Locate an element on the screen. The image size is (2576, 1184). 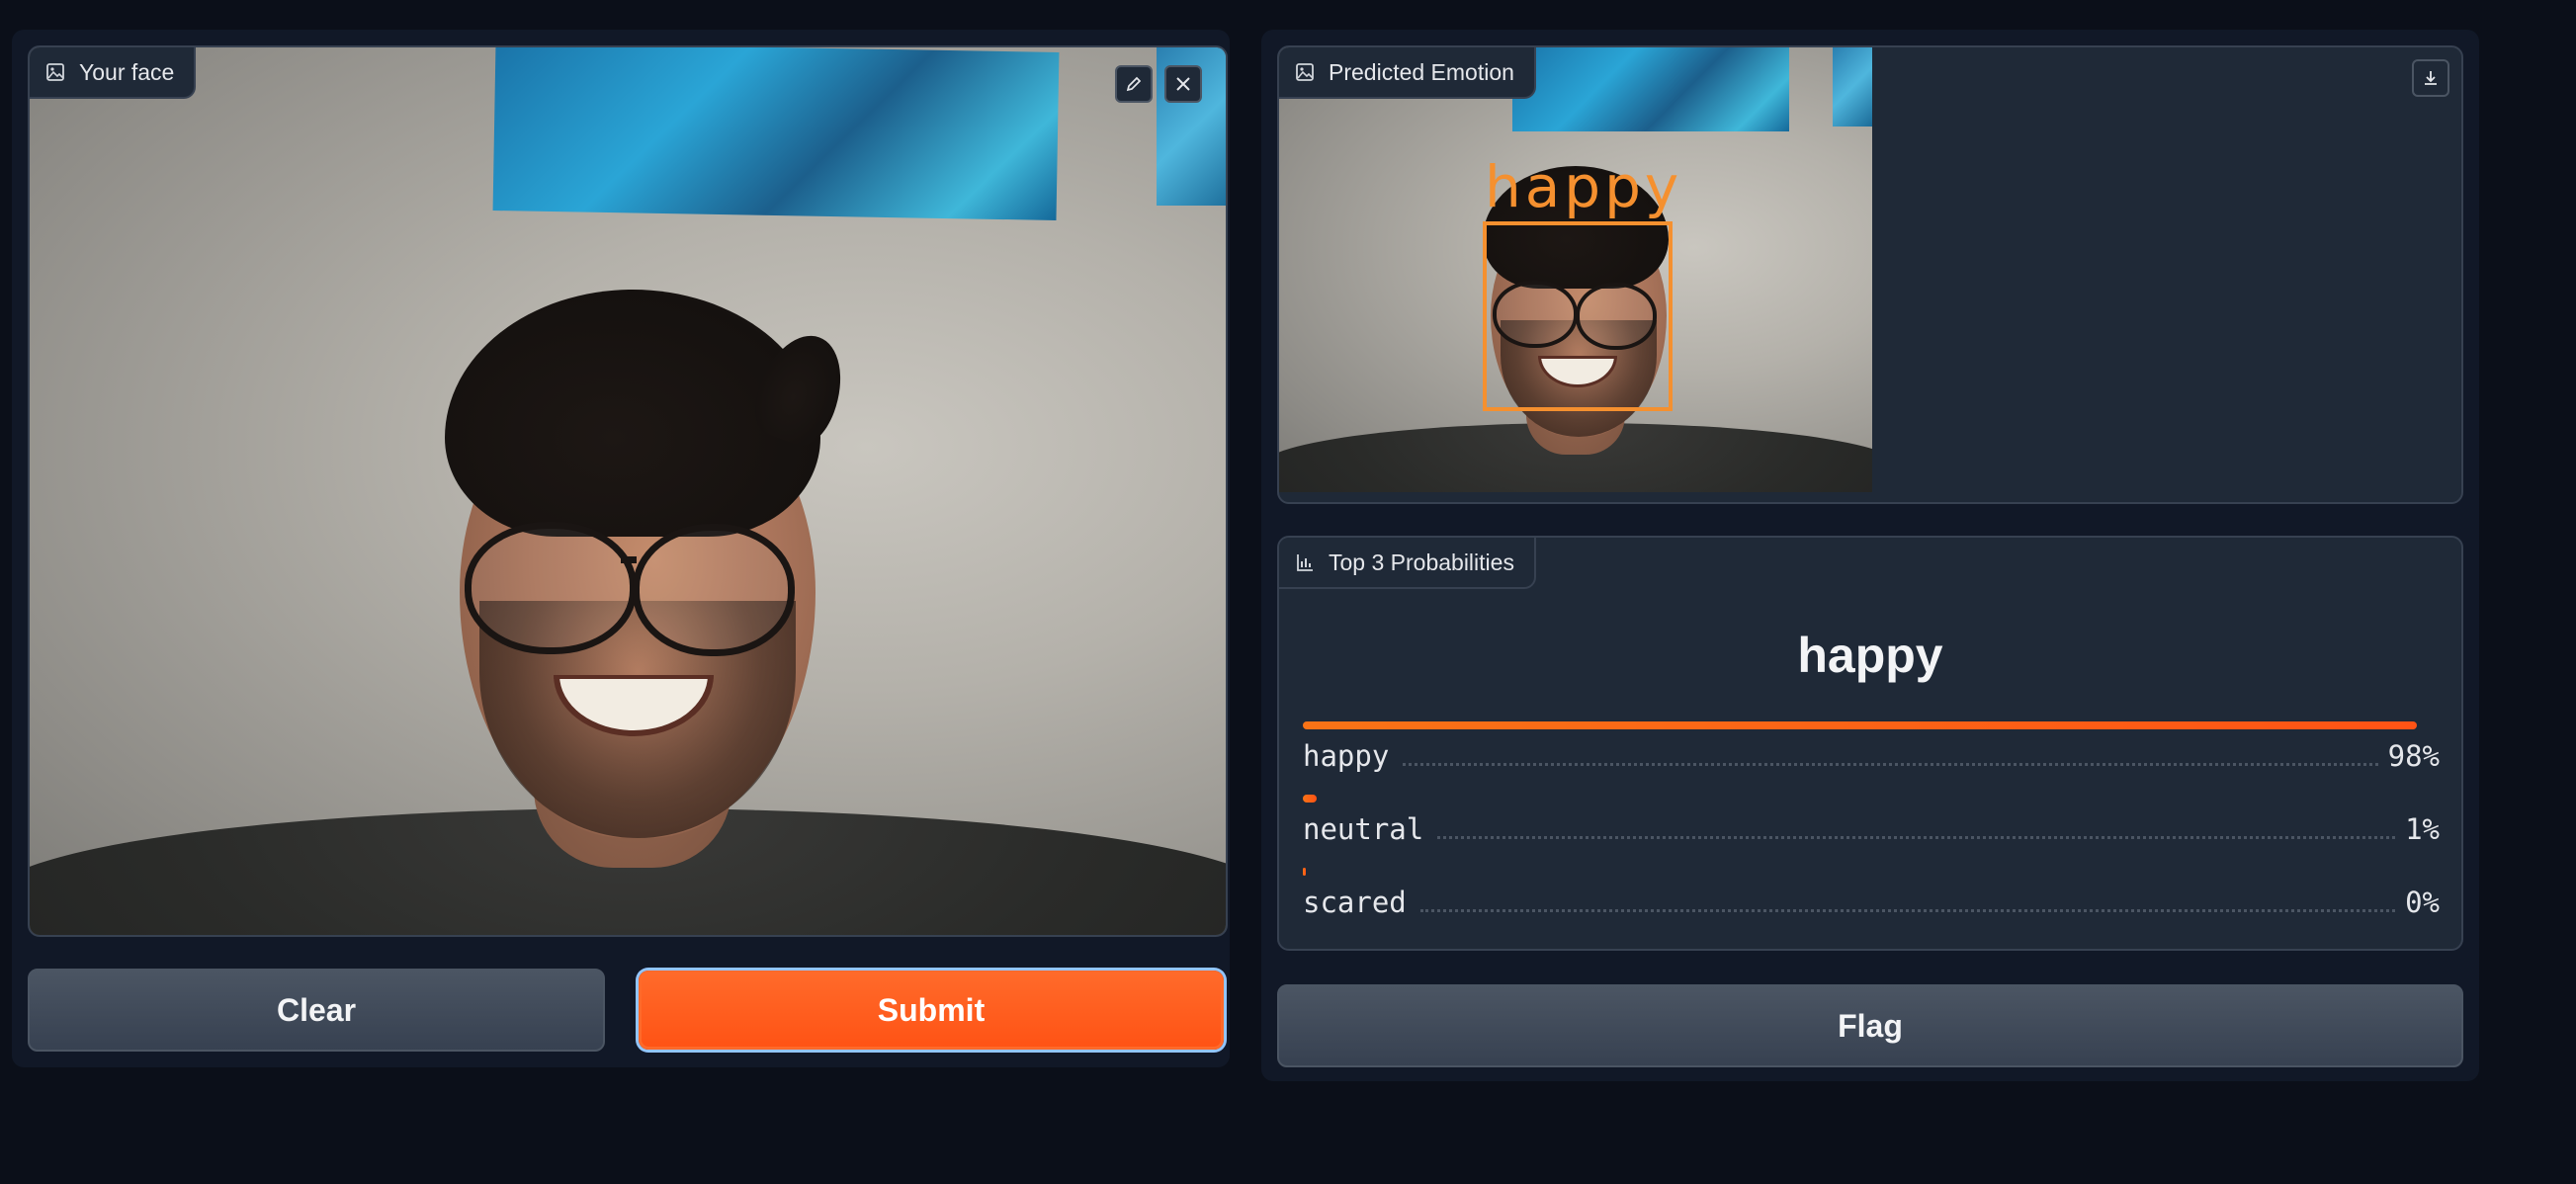
submit-button-label: Submit is located at coordinates (931, 1010).